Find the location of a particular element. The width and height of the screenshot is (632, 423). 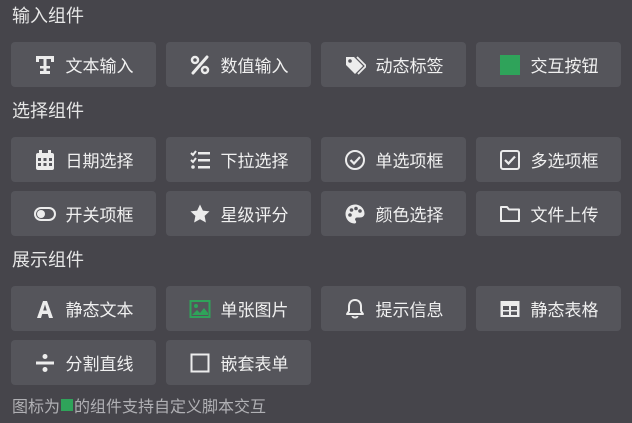

static-text-label: 静态文本 is located at coordinates (99, 311).